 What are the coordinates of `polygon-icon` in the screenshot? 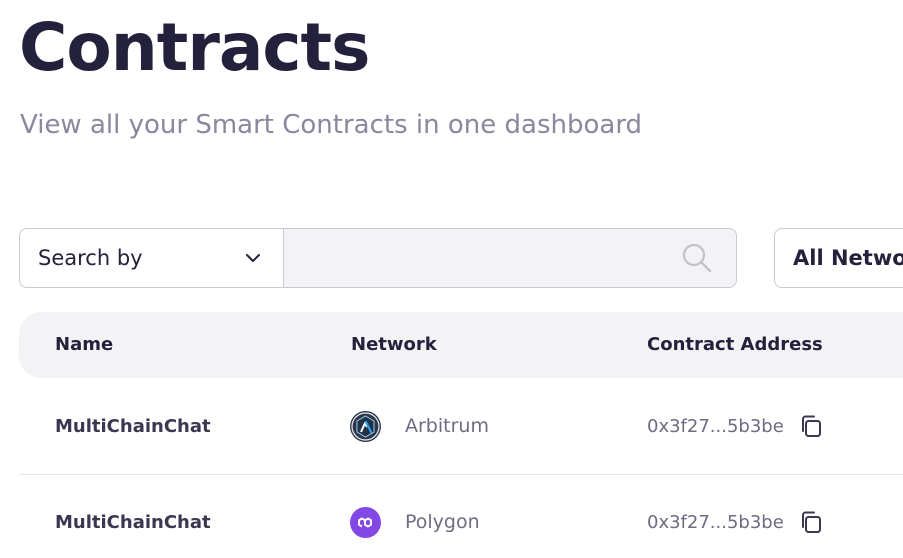 It's located at (365, 522).